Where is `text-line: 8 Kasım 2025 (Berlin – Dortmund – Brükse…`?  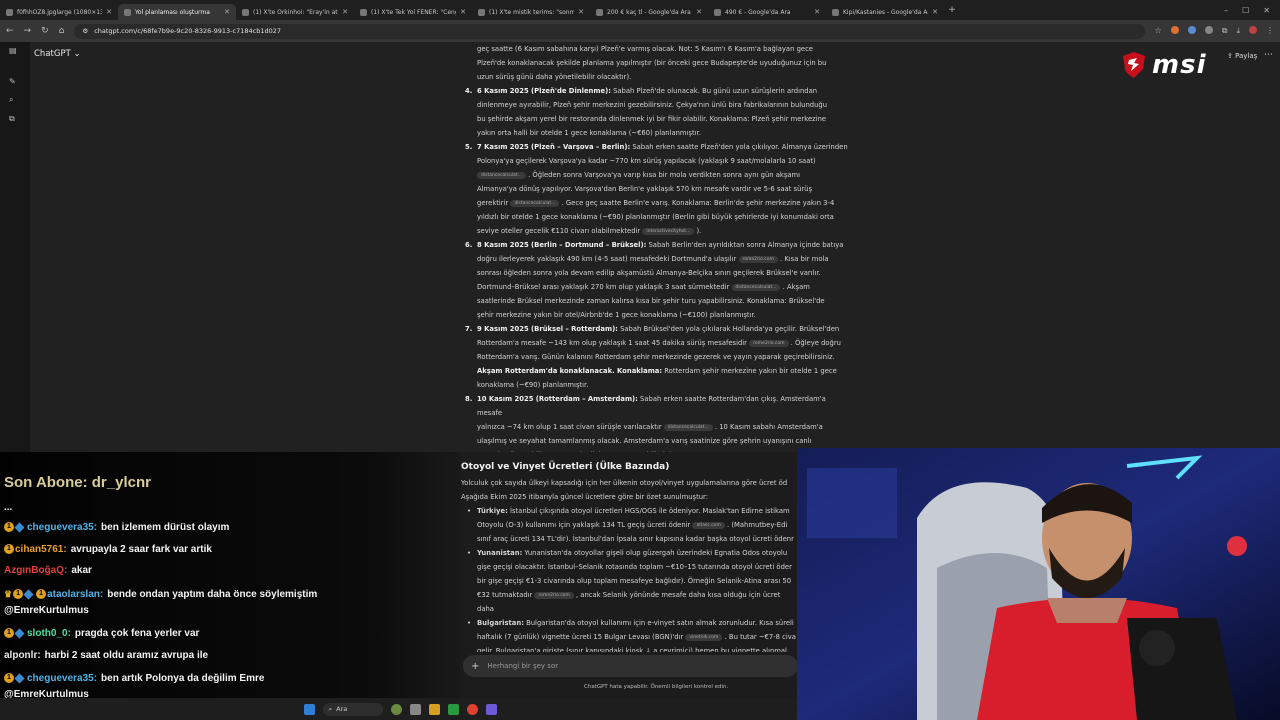
text-line: 8 Kasım 2025 (Berlin – Dortmund – Brükse… is located at coordinates (660, 245).